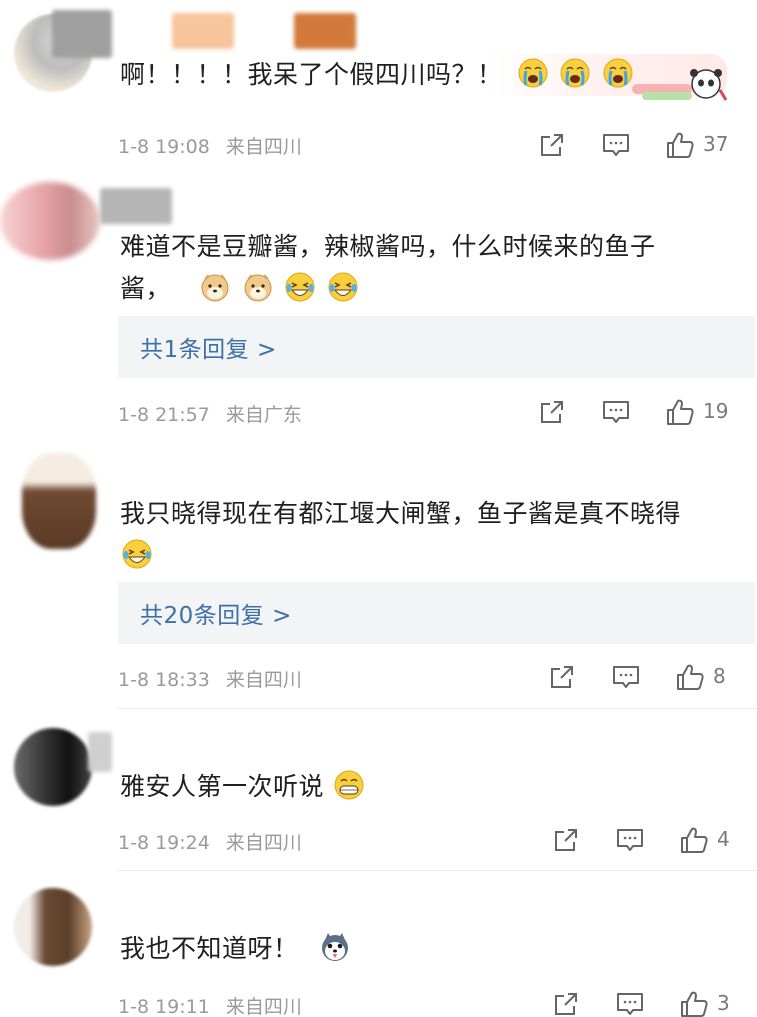  I want to click on comment-text-line-2: 酱，, so click(428, 289).